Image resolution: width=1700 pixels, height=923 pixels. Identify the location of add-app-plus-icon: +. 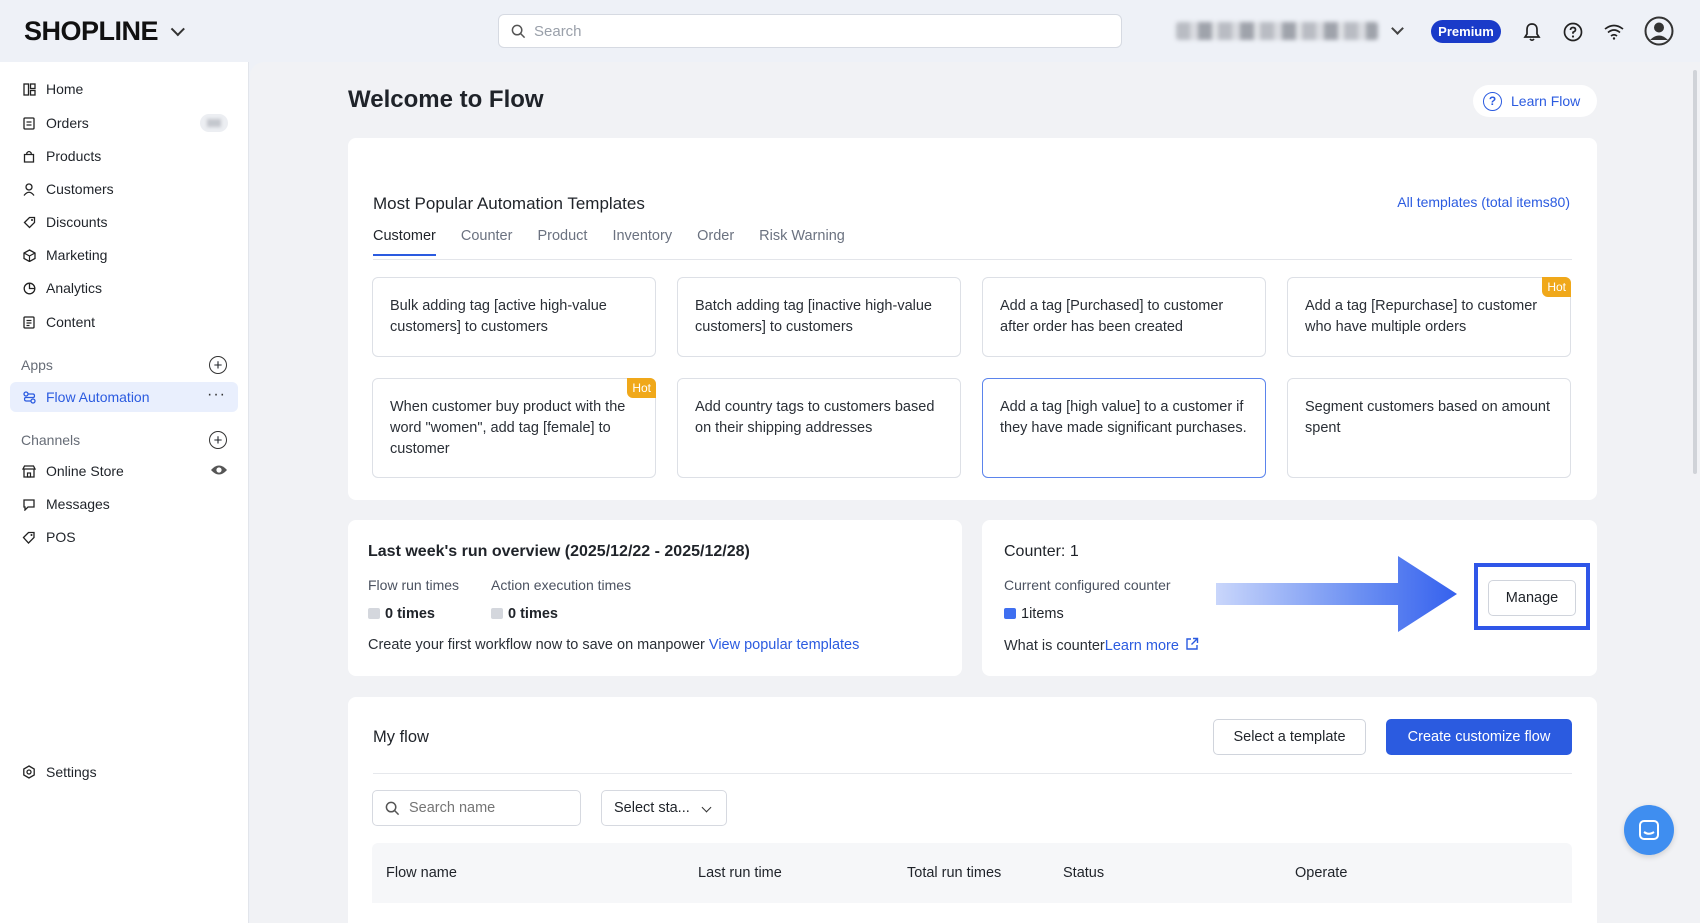
(218, 365).